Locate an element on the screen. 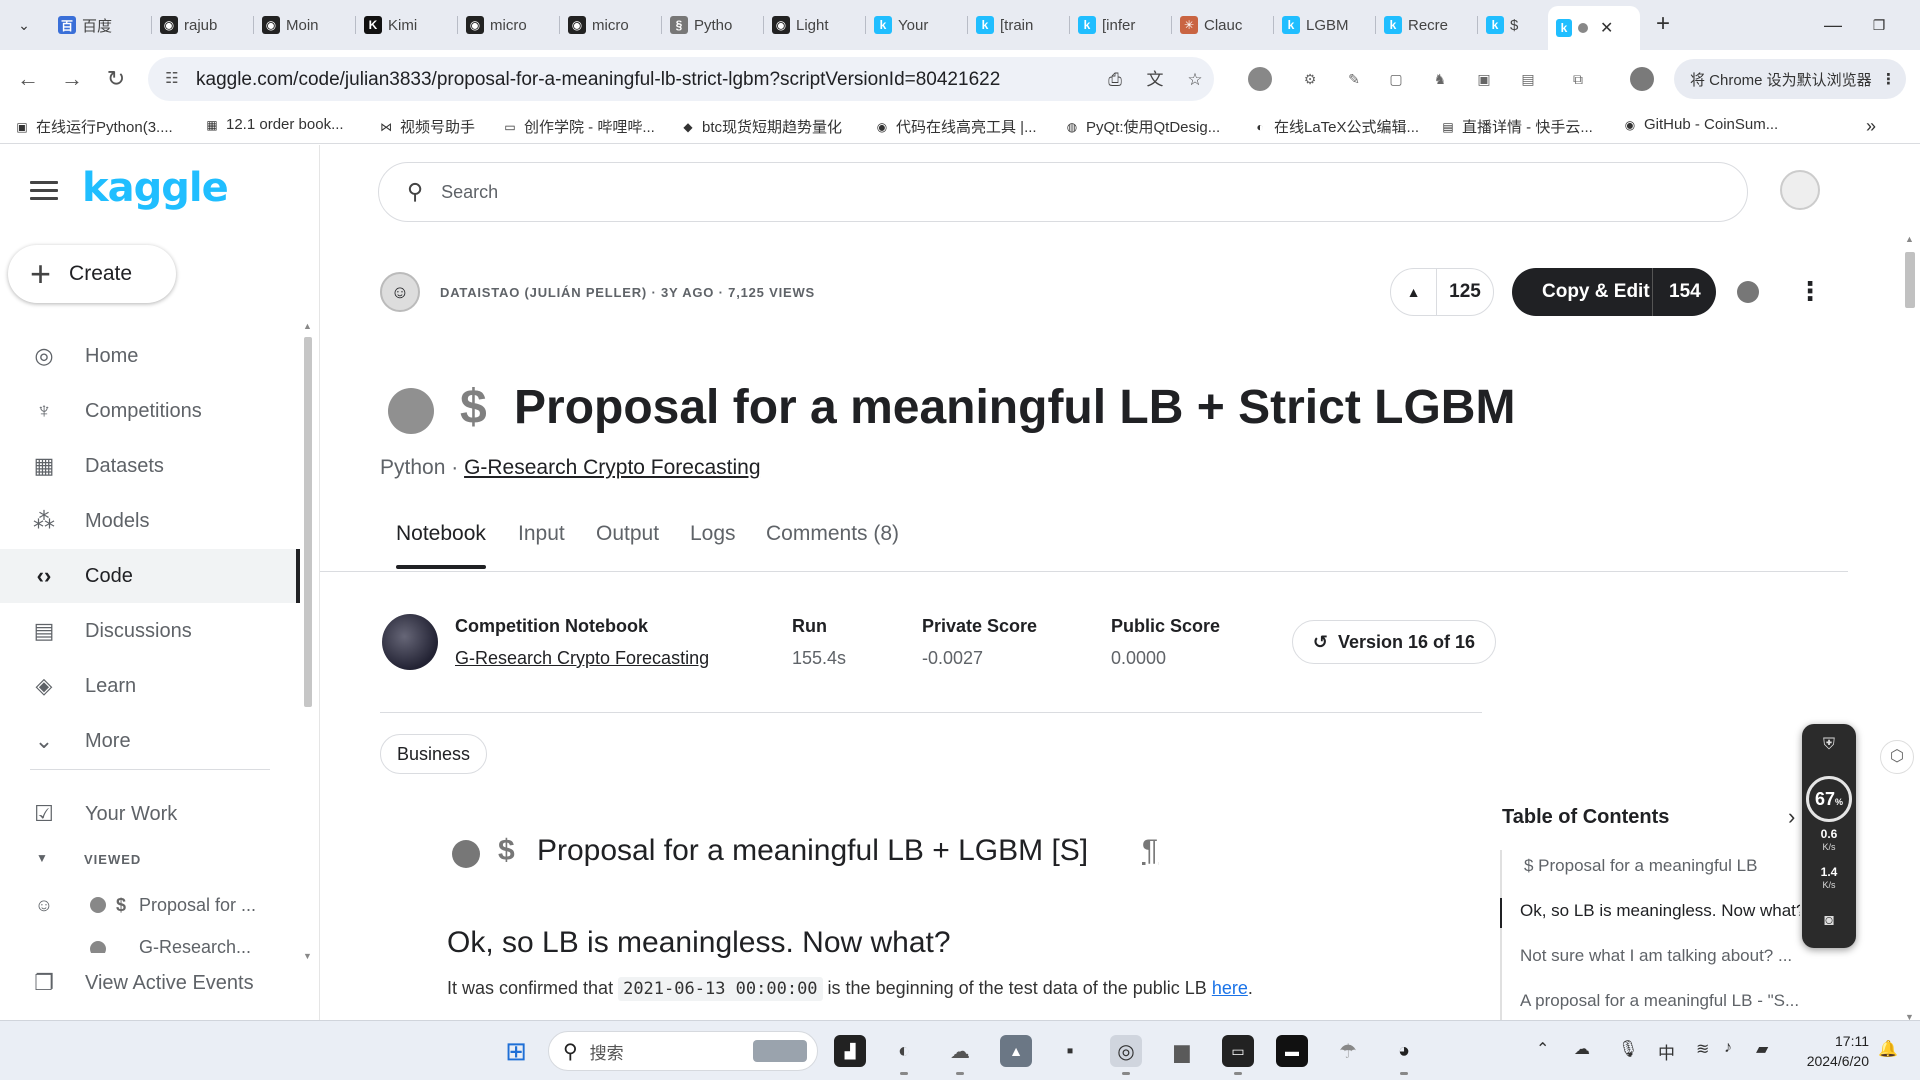 This screenshot has height=1080, width=1920. tab-input: Input is located at coordinates (541, 534).